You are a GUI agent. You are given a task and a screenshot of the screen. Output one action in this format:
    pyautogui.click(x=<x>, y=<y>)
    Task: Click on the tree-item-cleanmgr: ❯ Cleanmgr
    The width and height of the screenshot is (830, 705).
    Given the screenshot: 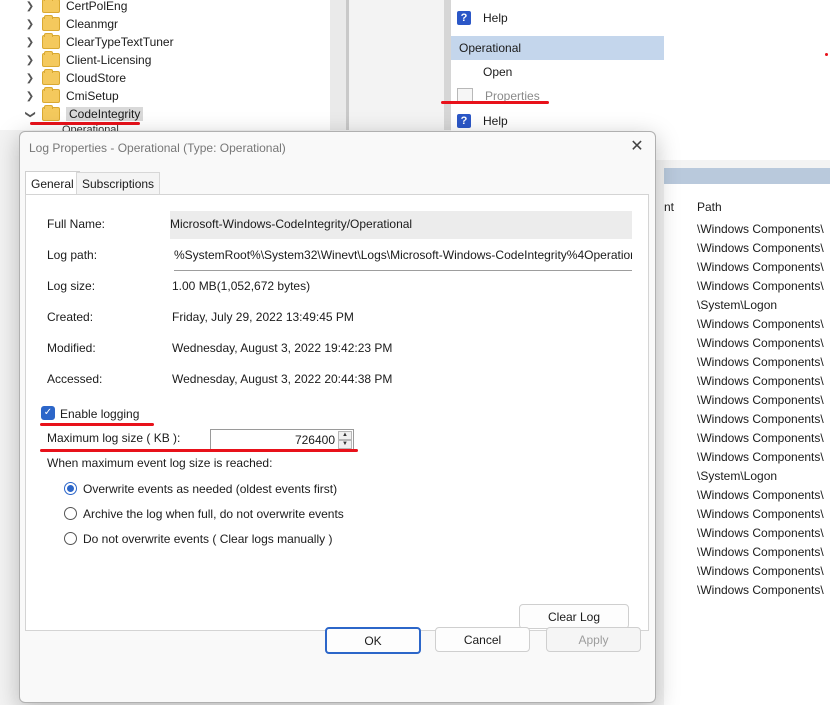 What is the action you would take?
    pyautogui.click(x=71, y=24)
    